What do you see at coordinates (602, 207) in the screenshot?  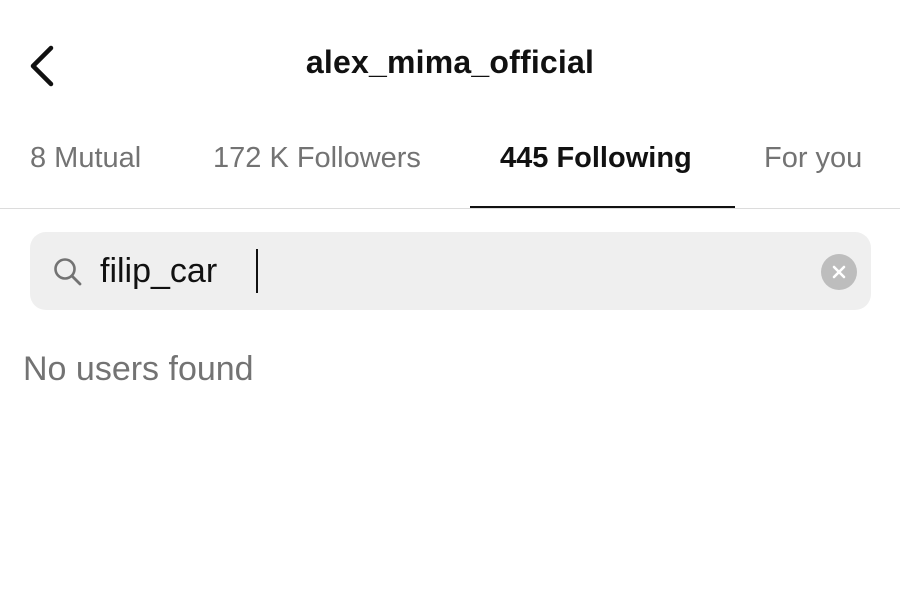 I see `active-tab-indicator` at bounding box center [602, 207].